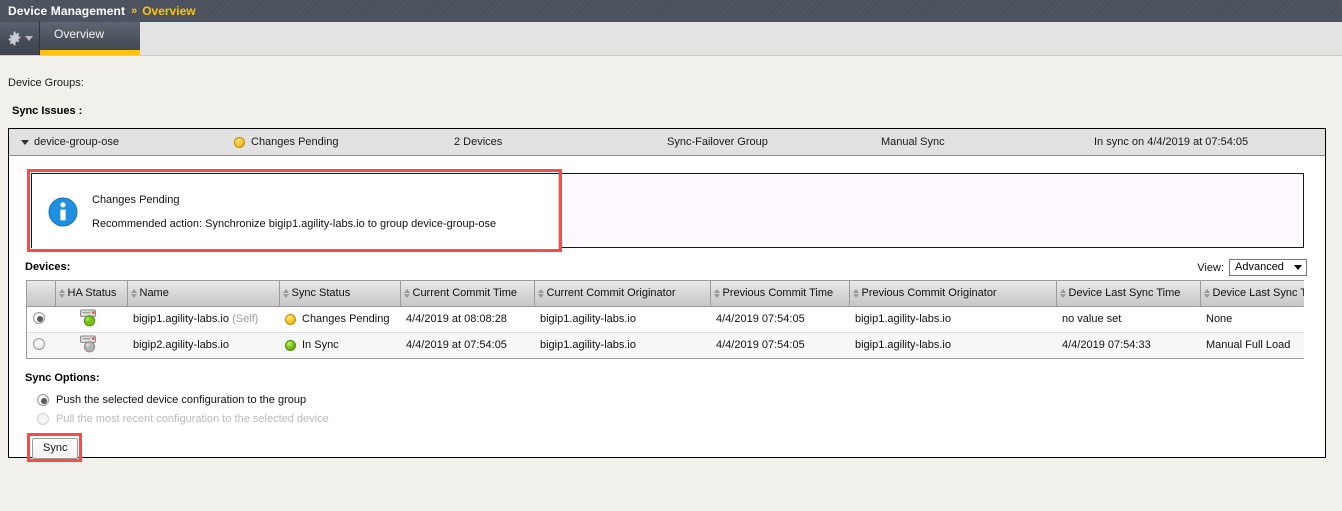  I want to click on sync-option-pull-radio, so click(43, 419).